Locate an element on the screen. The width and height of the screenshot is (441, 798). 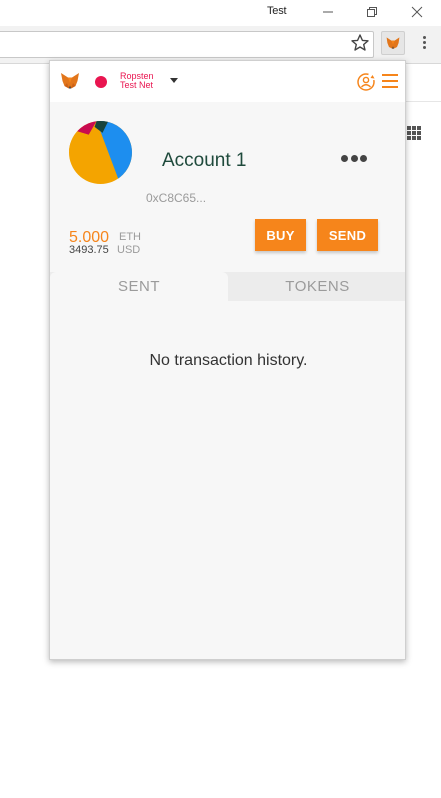
account-identicon is located at coordinates (100, 152).